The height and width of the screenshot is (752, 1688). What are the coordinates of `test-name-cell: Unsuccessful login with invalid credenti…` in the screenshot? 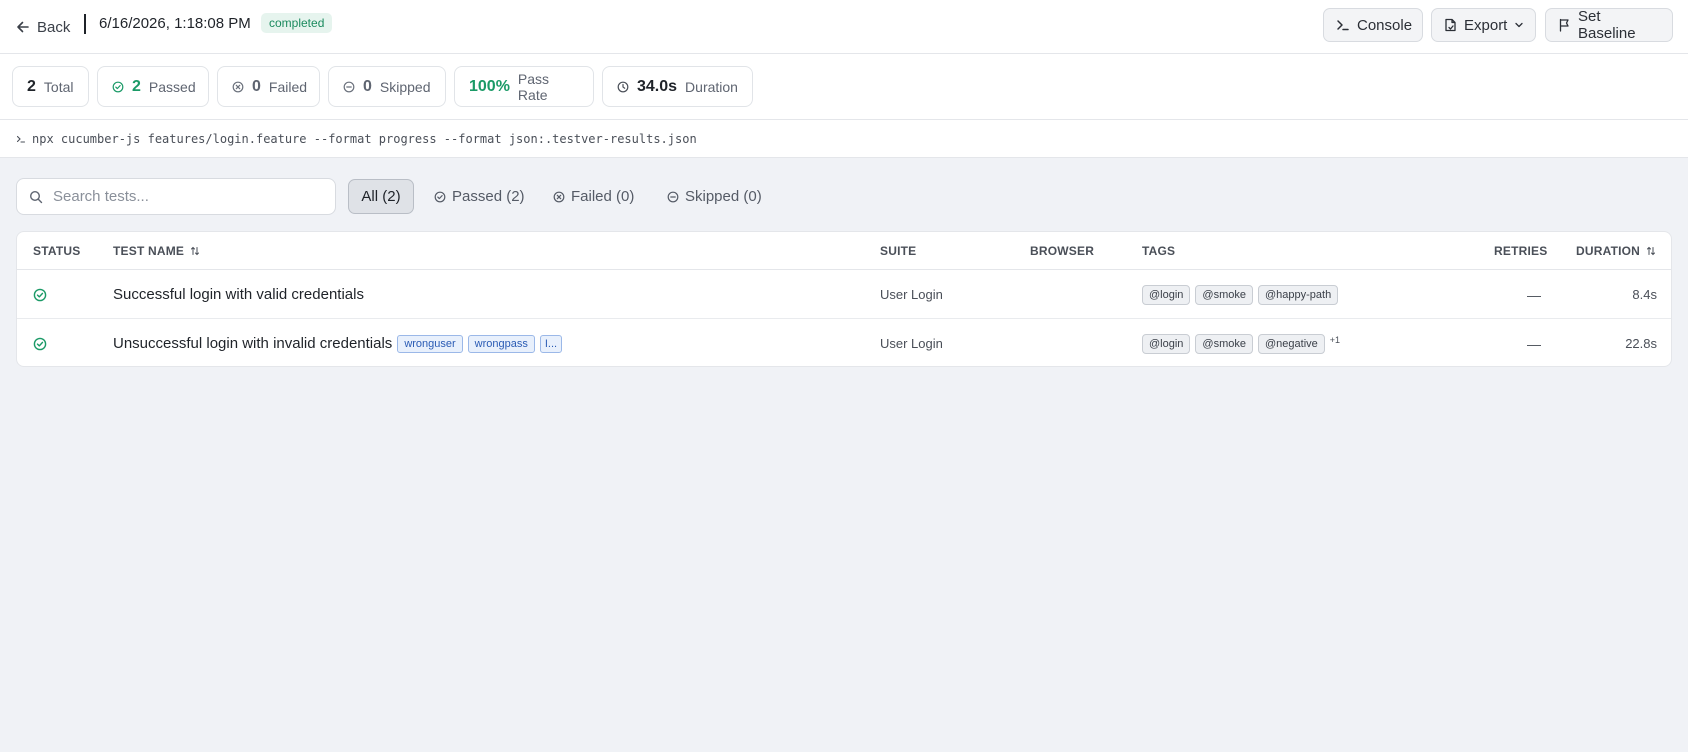 It's located at (338, 342).